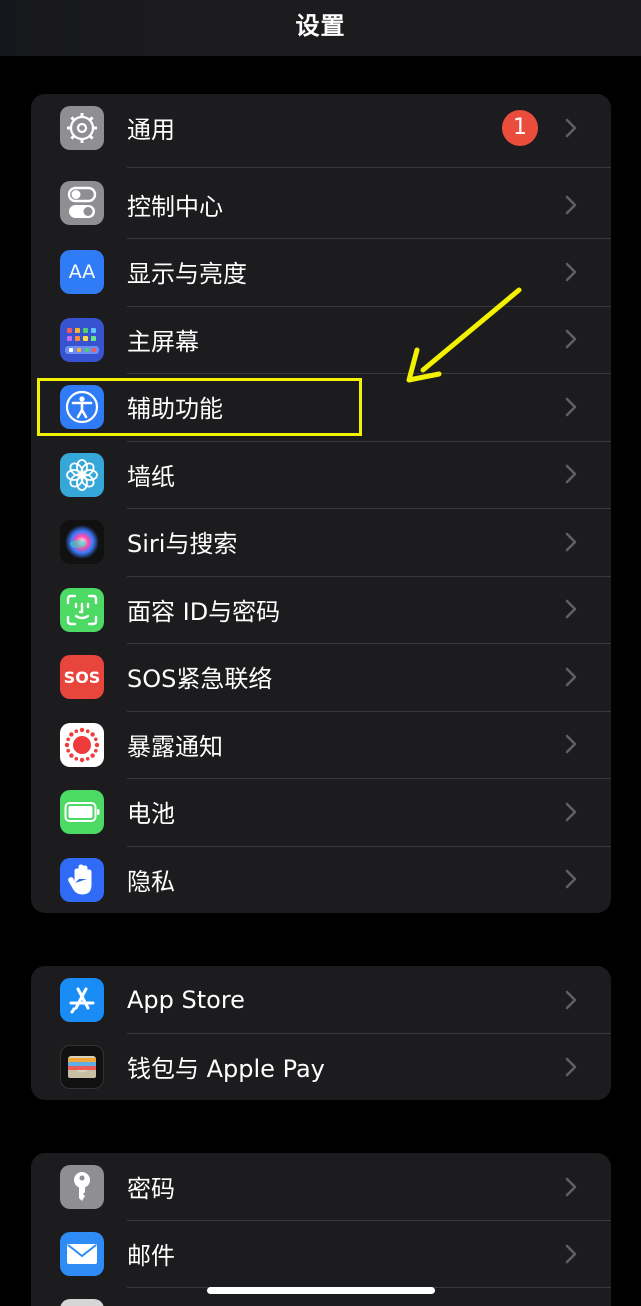 The height and width of the screenshot is (1306, 641). Describe the element at coordinates (520, 127) in the screenshot. I see `notification-badge: 1` at that location.